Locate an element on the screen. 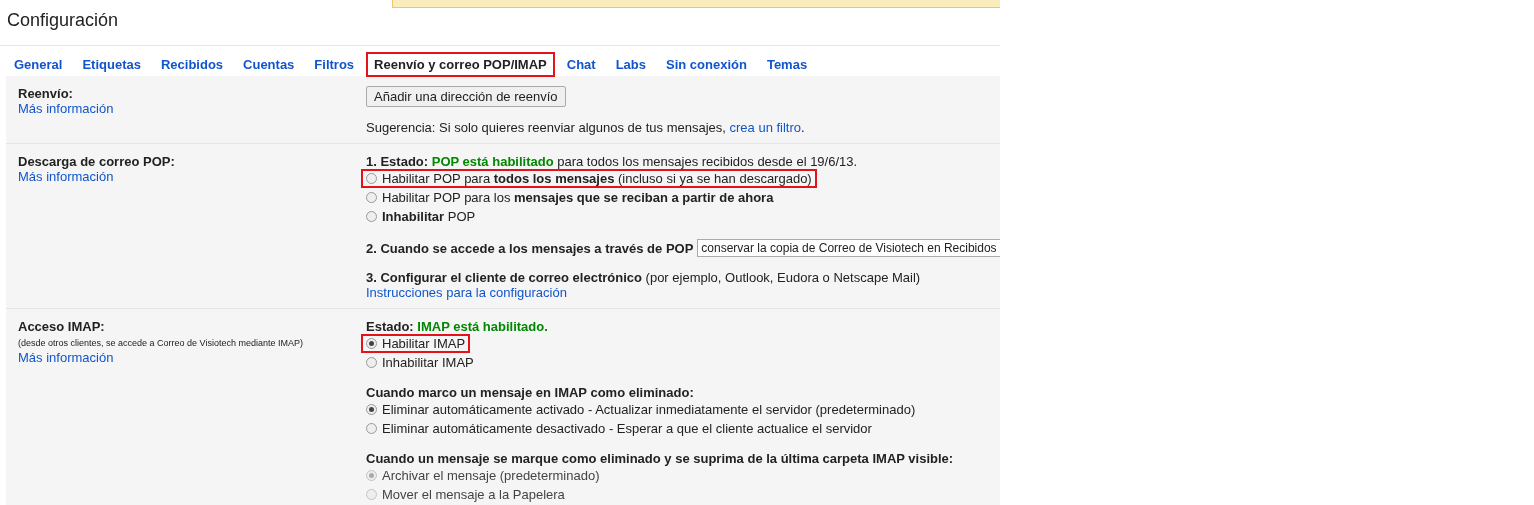 The width and height of the screenshot is (1534, 505). section-note: (desde otros clientes, se accede a Correo de Visiotech mediante IMAP) is located at coordinates (160, 343).